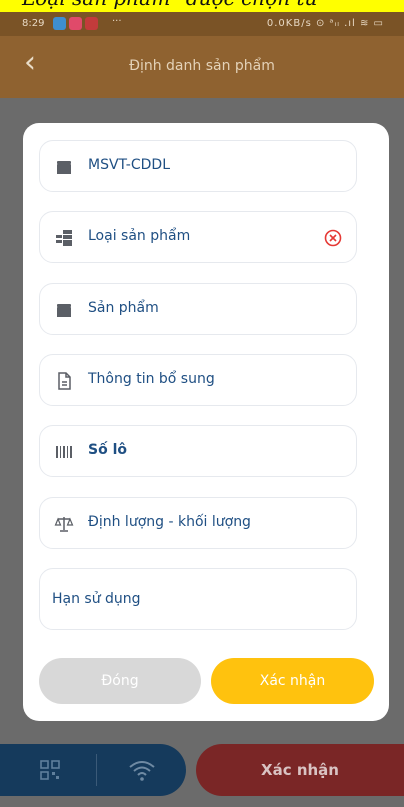  I want to click on clear-icon, so click(333, 240).